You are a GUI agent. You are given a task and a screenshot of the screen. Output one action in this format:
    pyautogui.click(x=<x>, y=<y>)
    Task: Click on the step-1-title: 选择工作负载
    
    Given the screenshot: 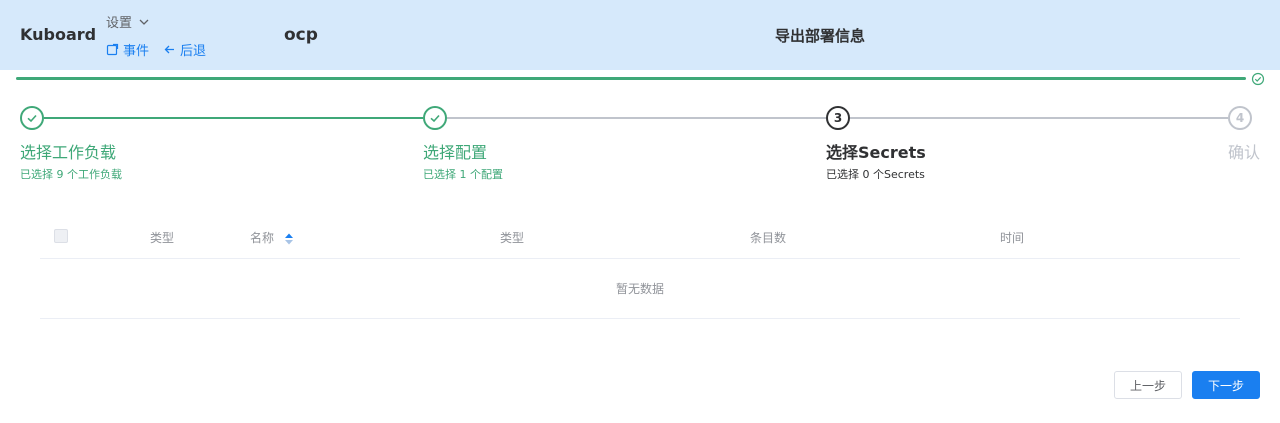 What is the action you would take?
    pyautogui.click(x=68, y=152)
    